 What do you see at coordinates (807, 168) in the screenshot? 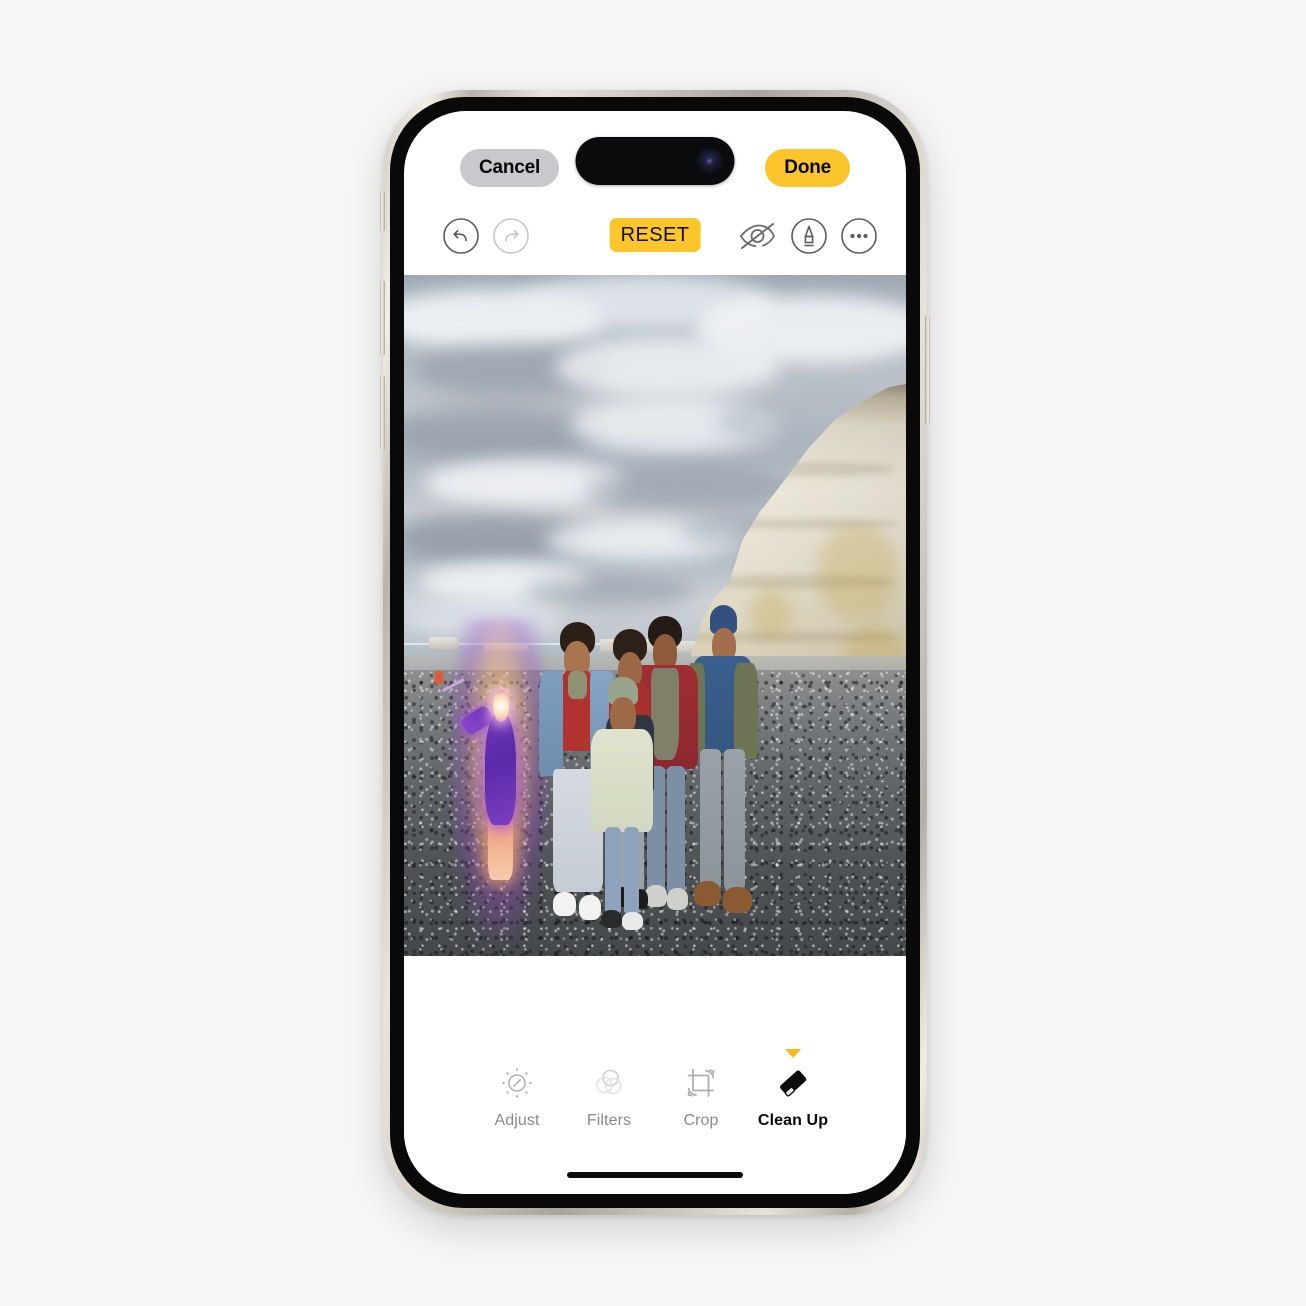
I see `done-button: Done` at bounding box center [807, 168].